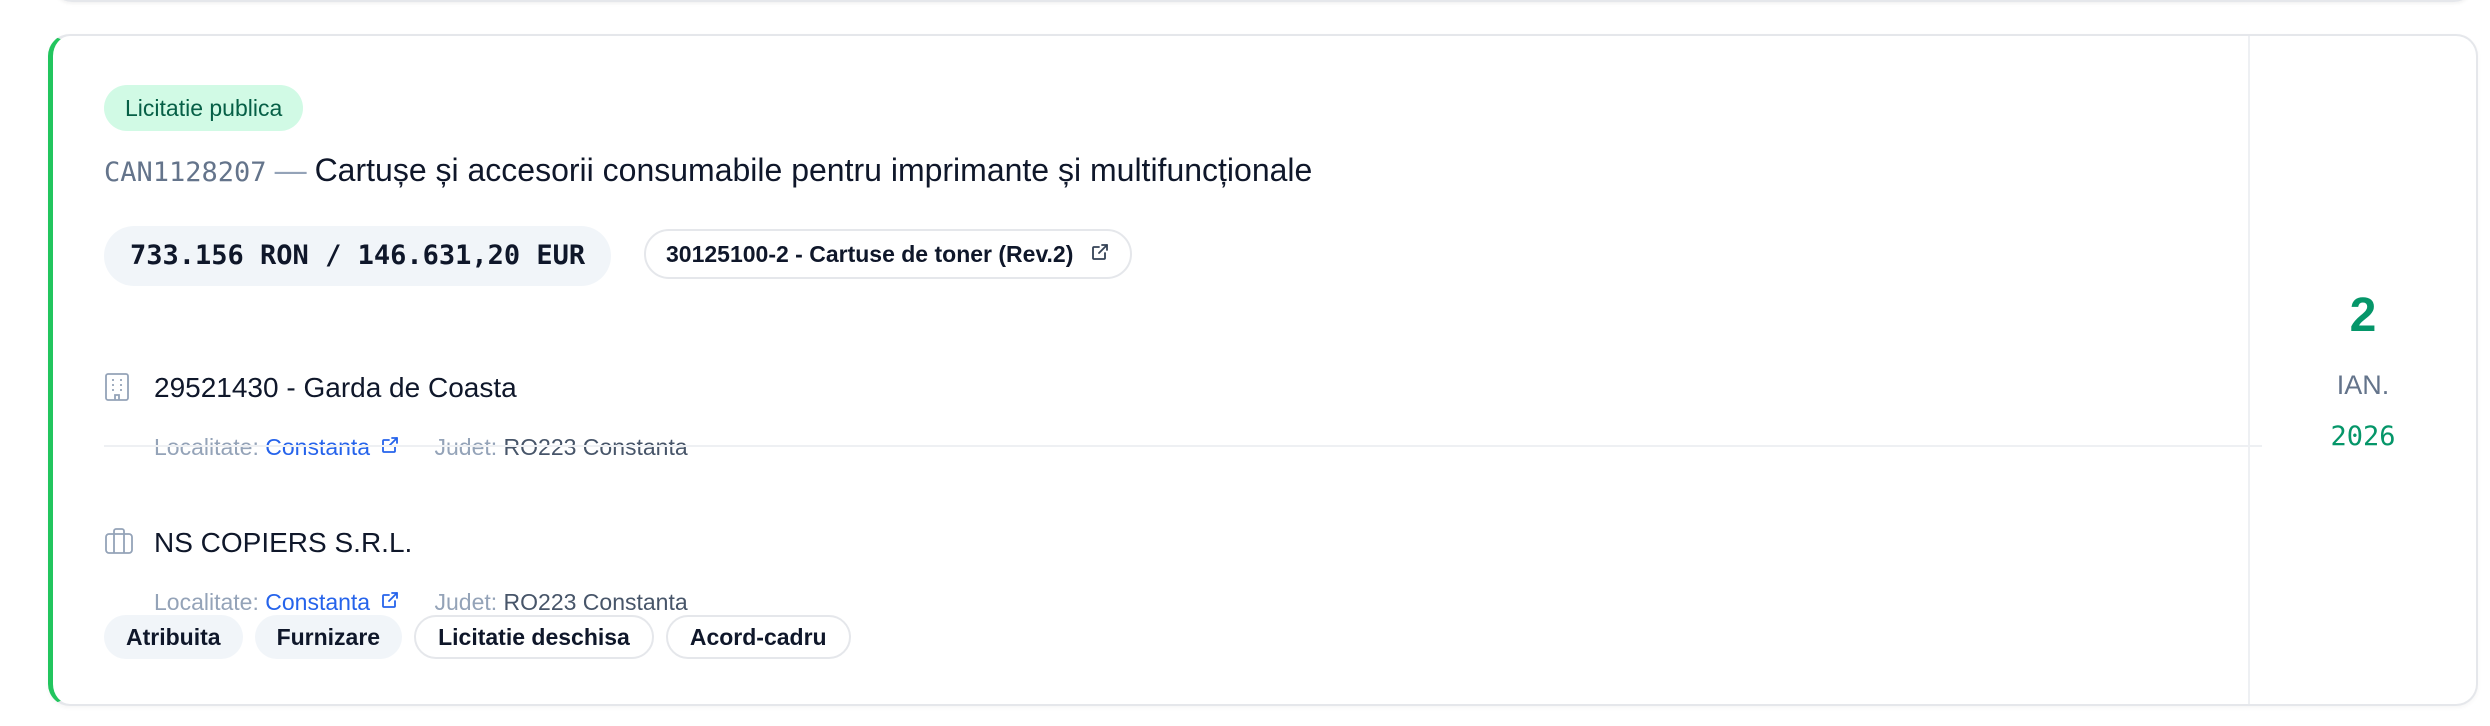  What do you see at coordinates (173, 637) in the screenshot?
I see `tag-status: Atribuita` at bounding box center [173, 637].